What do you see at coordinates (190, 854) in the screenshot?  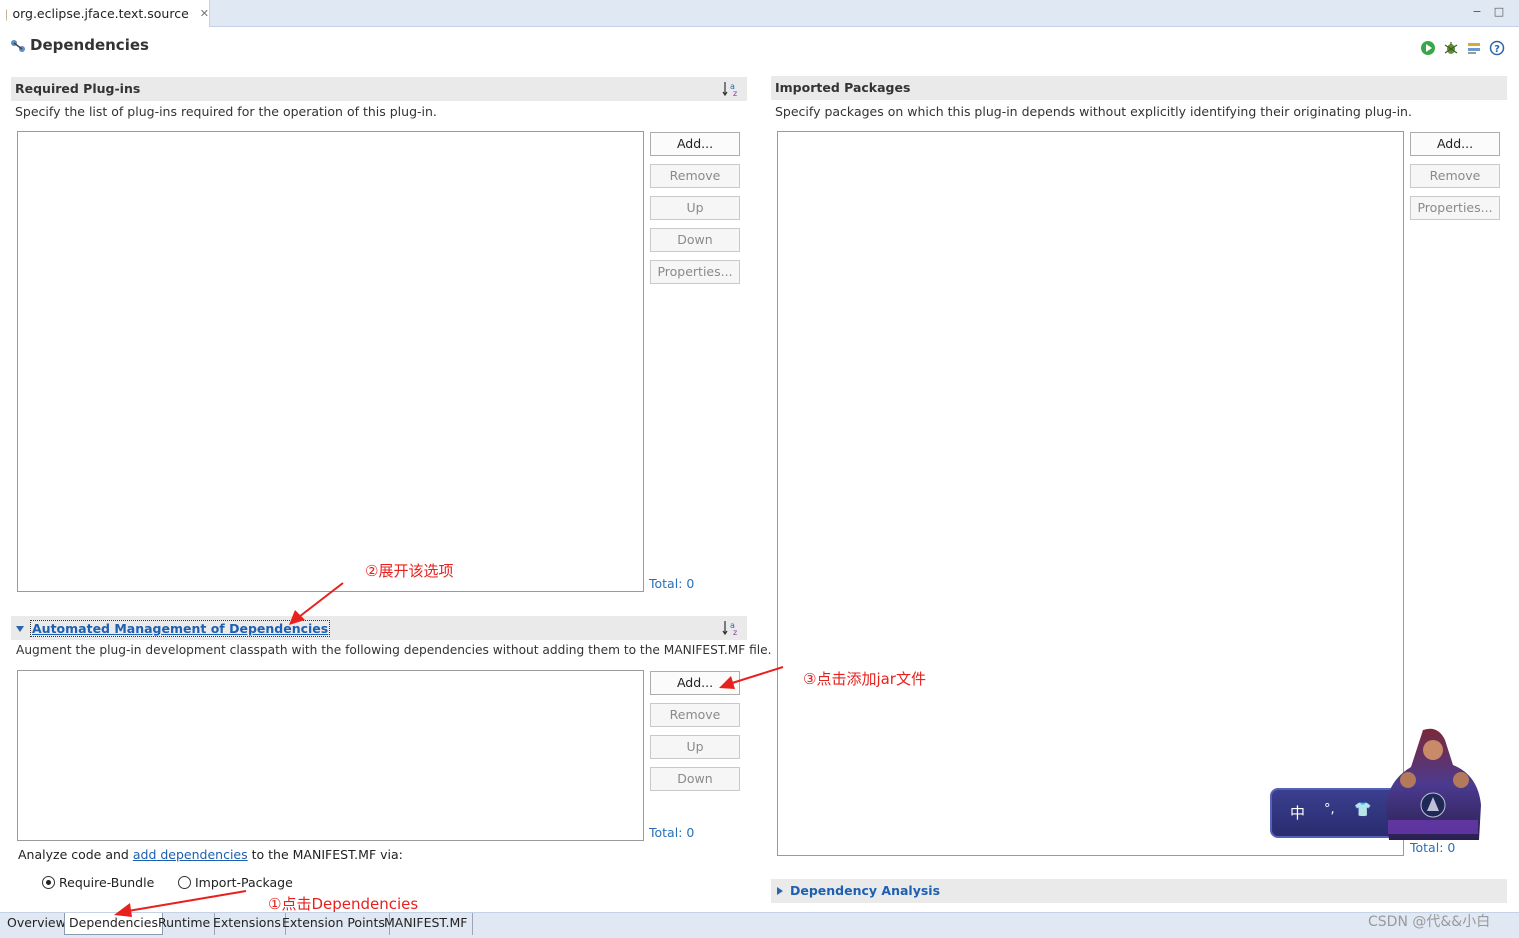 I see `add-dependencies-link: add dependencies` at bounding box center [190, 854].